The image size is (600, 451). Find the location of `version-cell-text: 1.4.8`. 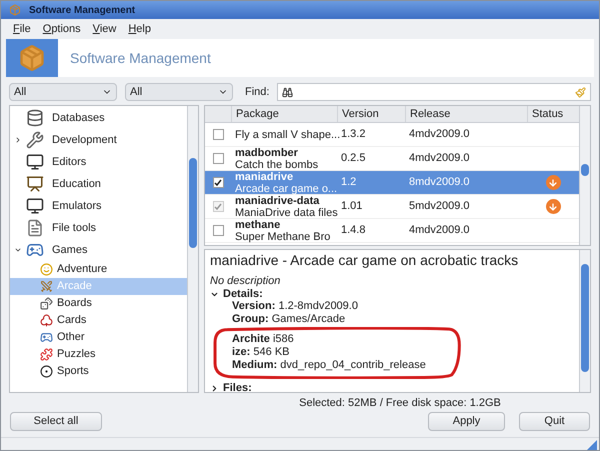

version-cell-text: 1.4.8 is located at coordinates (353, 230).